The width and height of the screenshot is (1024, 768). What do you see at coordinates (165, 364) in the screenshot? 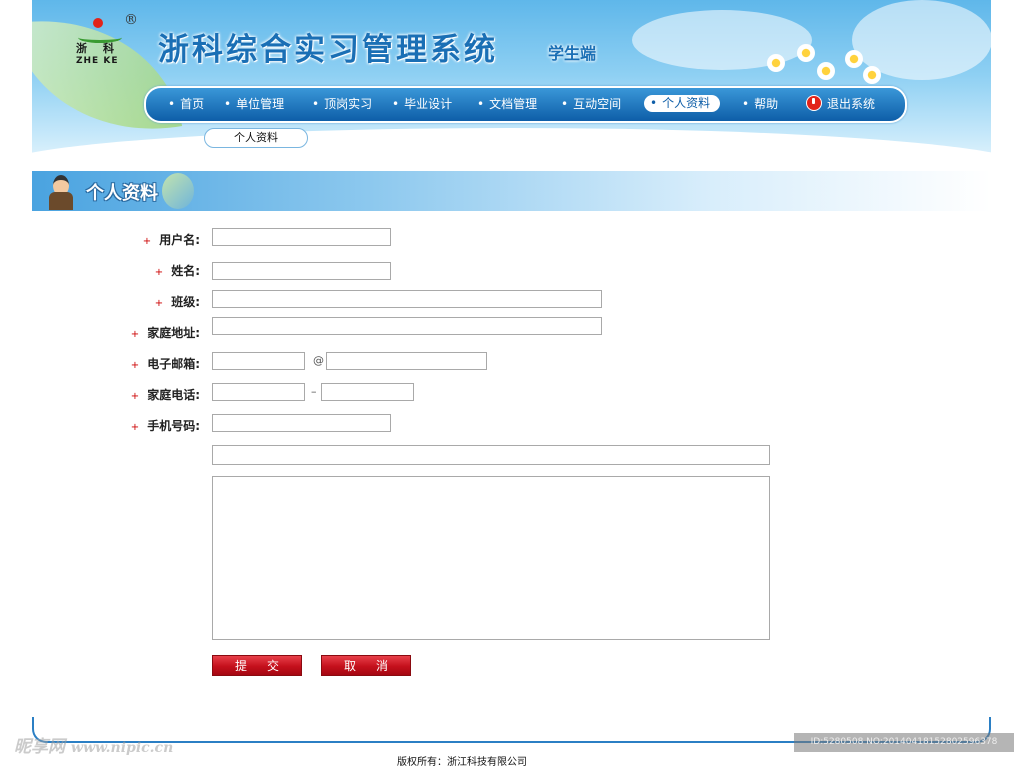
I see `email-label: + 电子邮箱:` at bounding box center [165, 364].